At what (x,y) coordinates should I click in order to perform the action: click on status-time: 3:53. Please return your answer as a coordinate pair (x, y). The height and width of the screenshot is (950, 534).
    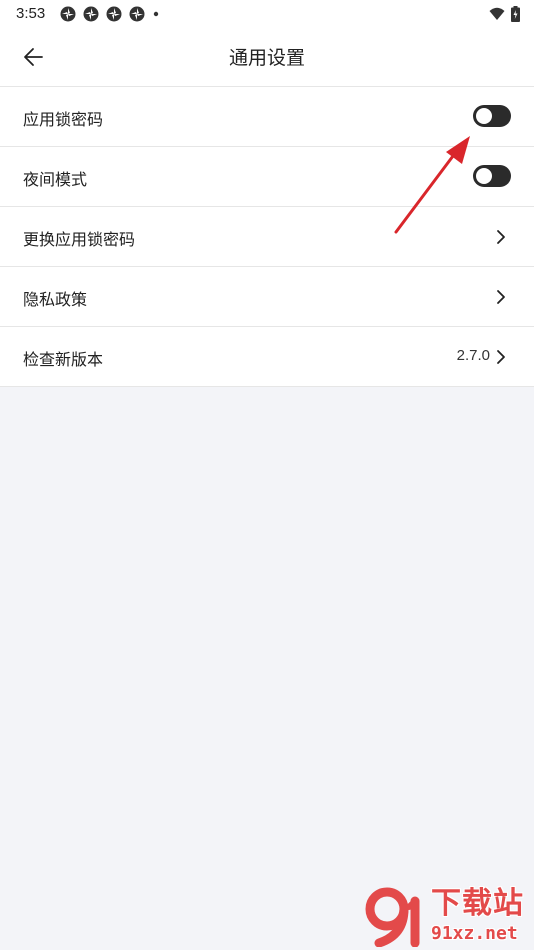
    Looking at the image, I should click on (31, 13).